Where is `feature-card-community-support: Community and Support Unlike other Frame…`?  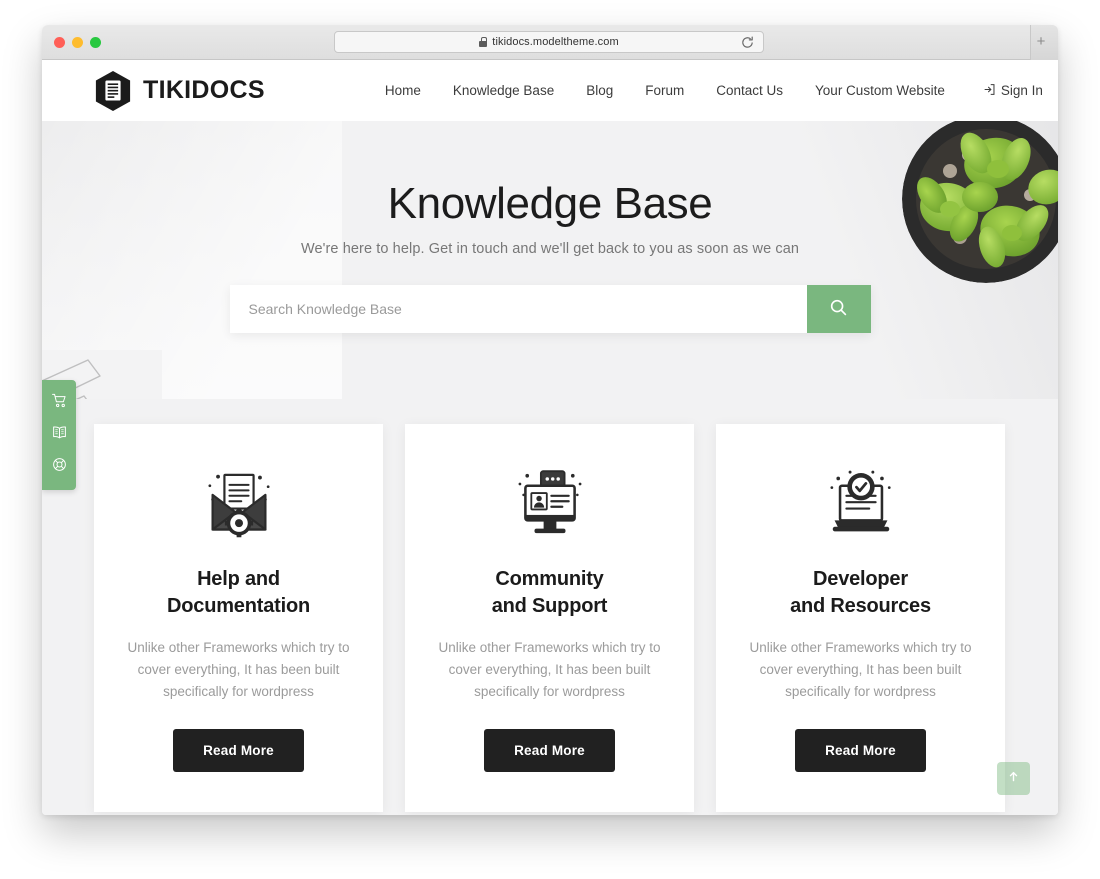 feature-card-community-support: Community and Support Unlike other Frame… is located at coordinates (549, 618).